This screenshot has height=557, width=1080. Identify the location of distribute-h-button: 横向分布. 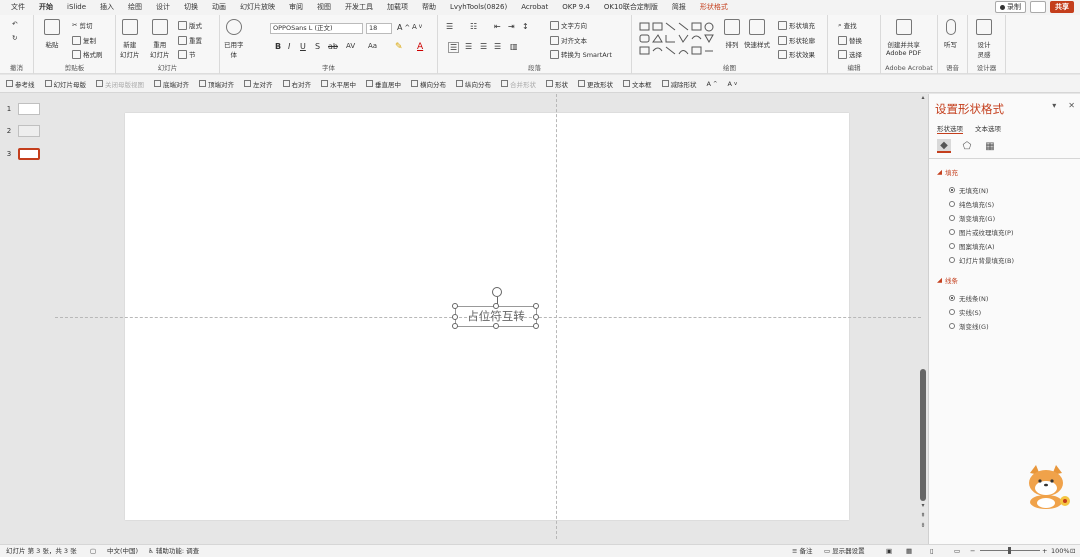
(428, 84).